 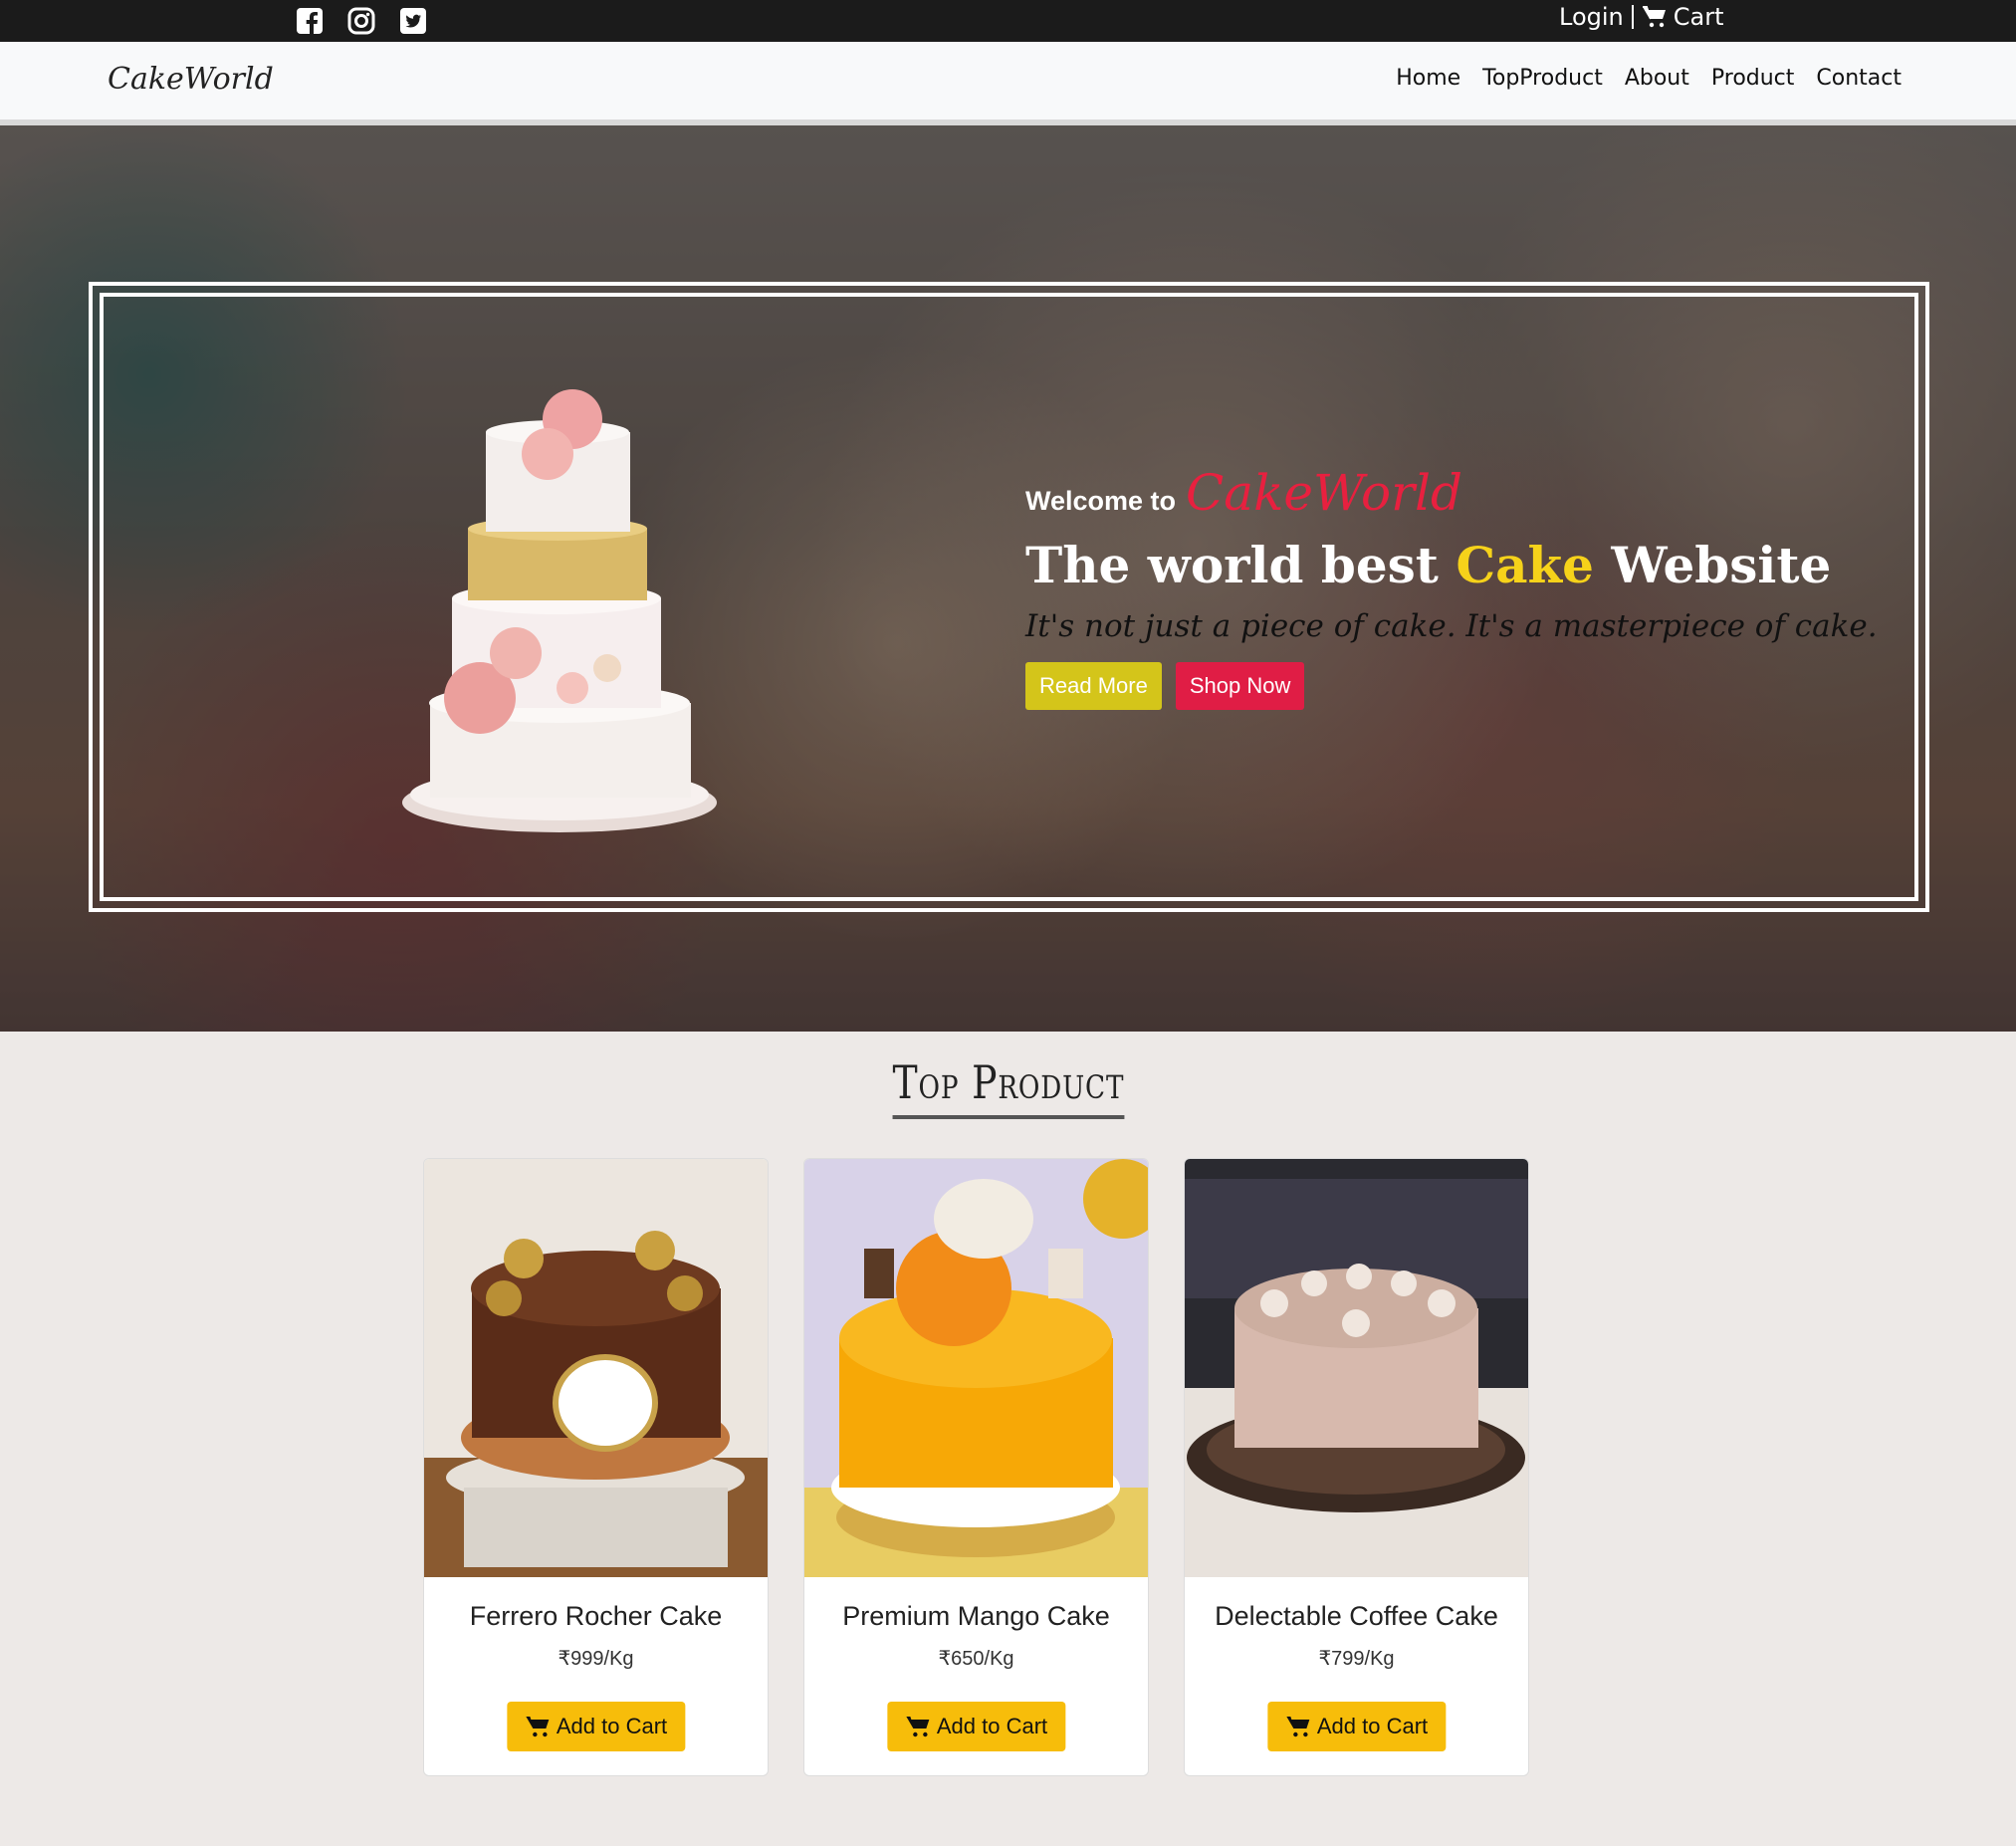 What do you see at coordinates (1698, 17) in the screenshot?
I see `cart-label: Cart` at bounding box center [1698, 17].